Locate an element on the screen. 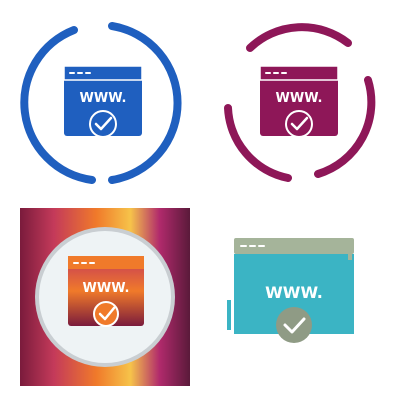 The width and height of the screenshot is (400, 400). website-check-icon-flat: WWW. is located at coordinates (290, 290).